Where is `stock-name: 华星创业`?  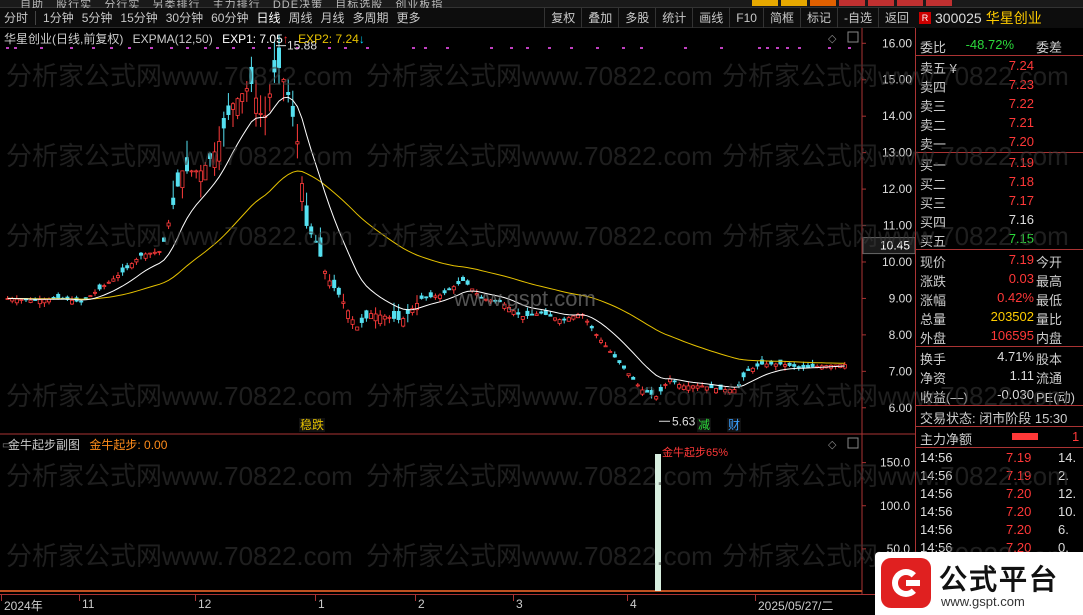
stock-name: 华星创业 is located at coordinates (1014, 18).